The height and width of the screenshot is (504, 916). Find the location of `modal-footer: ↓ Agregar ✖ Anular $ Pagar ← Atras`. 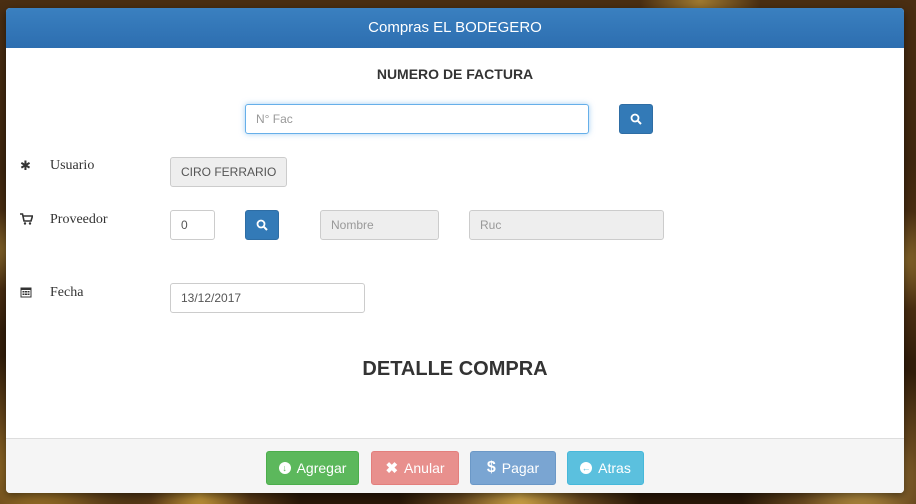

modal-footer: ↓ Agregar ✖ Anular $ Pagar ← Atras is located at coordinates (455, 465).